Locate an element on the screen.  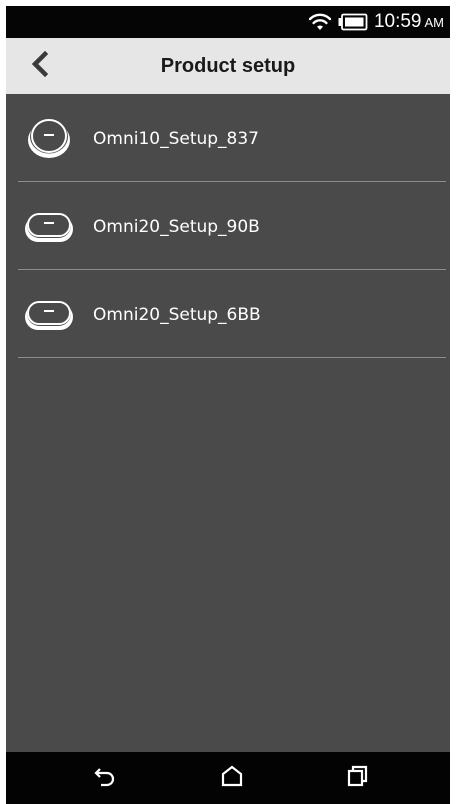
page-title: Product setup is located at coordinates (228, 66).